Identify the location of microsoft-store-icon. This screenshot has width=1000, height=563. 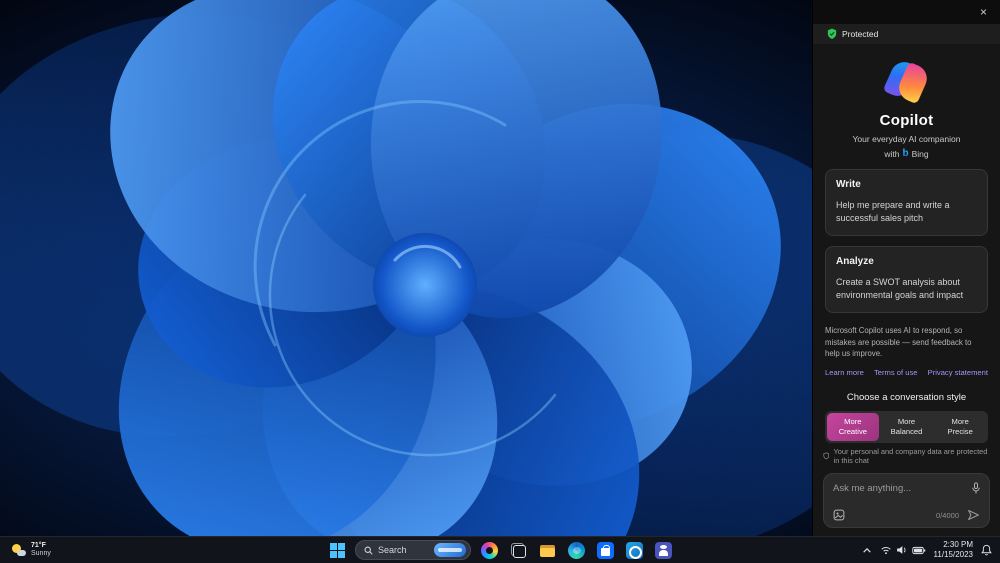
(605, 550).